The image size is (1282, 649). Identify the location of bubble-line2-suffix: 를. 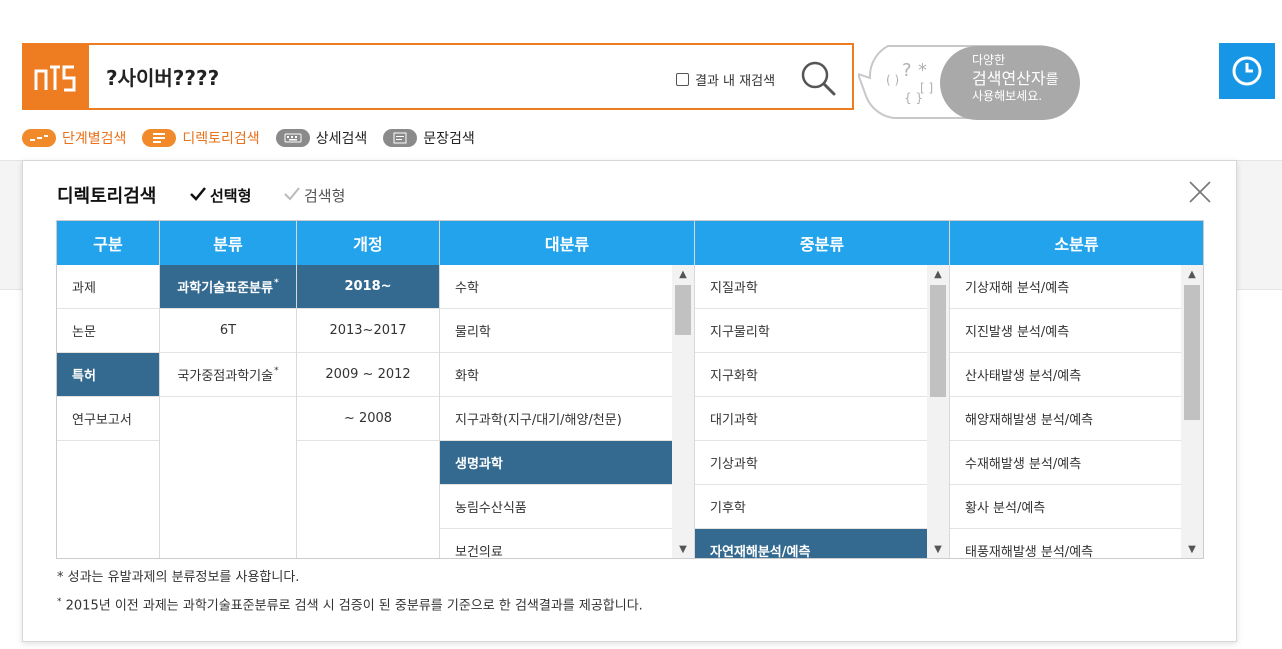
(1052, 79).